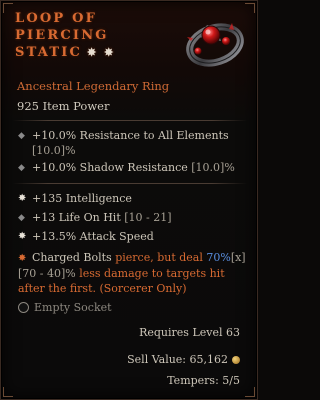 Image resolution: width=320 pixels, height=400 pixels. What do you see at coordinates (203, 380) in the screenshot?
I see `tempers-count: Tempers: 5/5` at bounding box center [203, 380].